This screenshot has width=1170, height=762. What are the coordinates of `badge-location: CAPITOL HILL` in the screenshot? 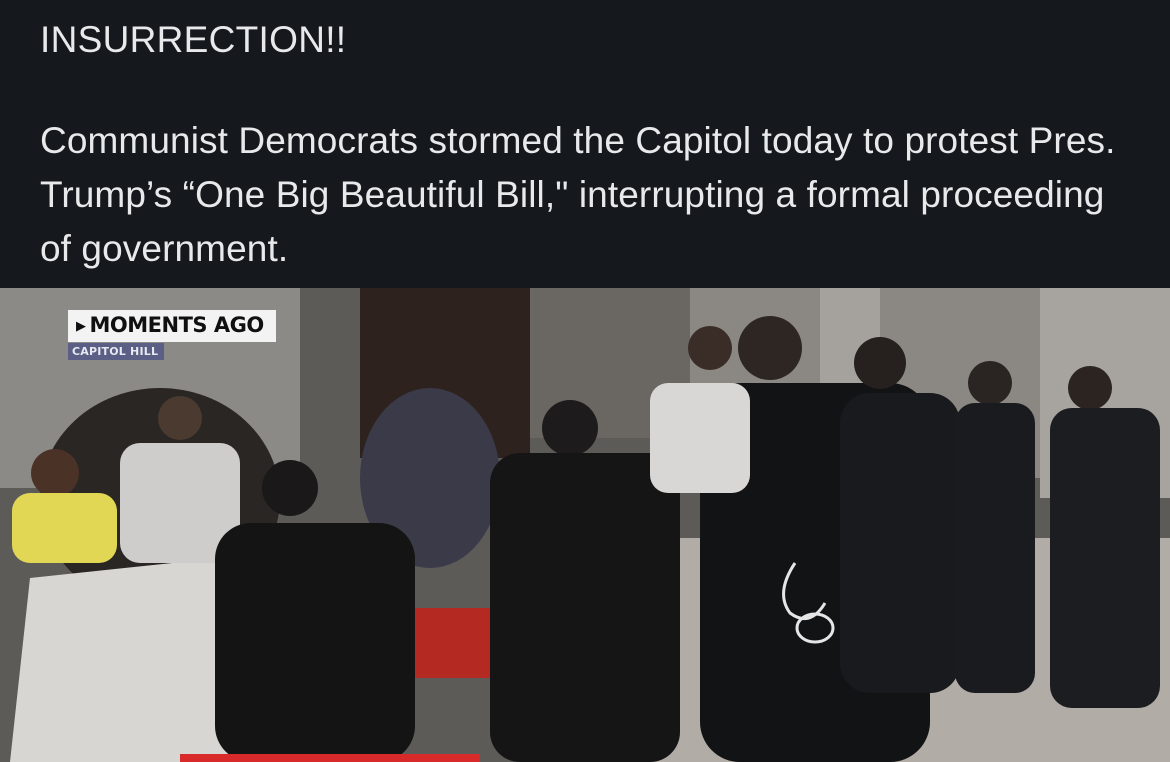 It's located at (116, 351).